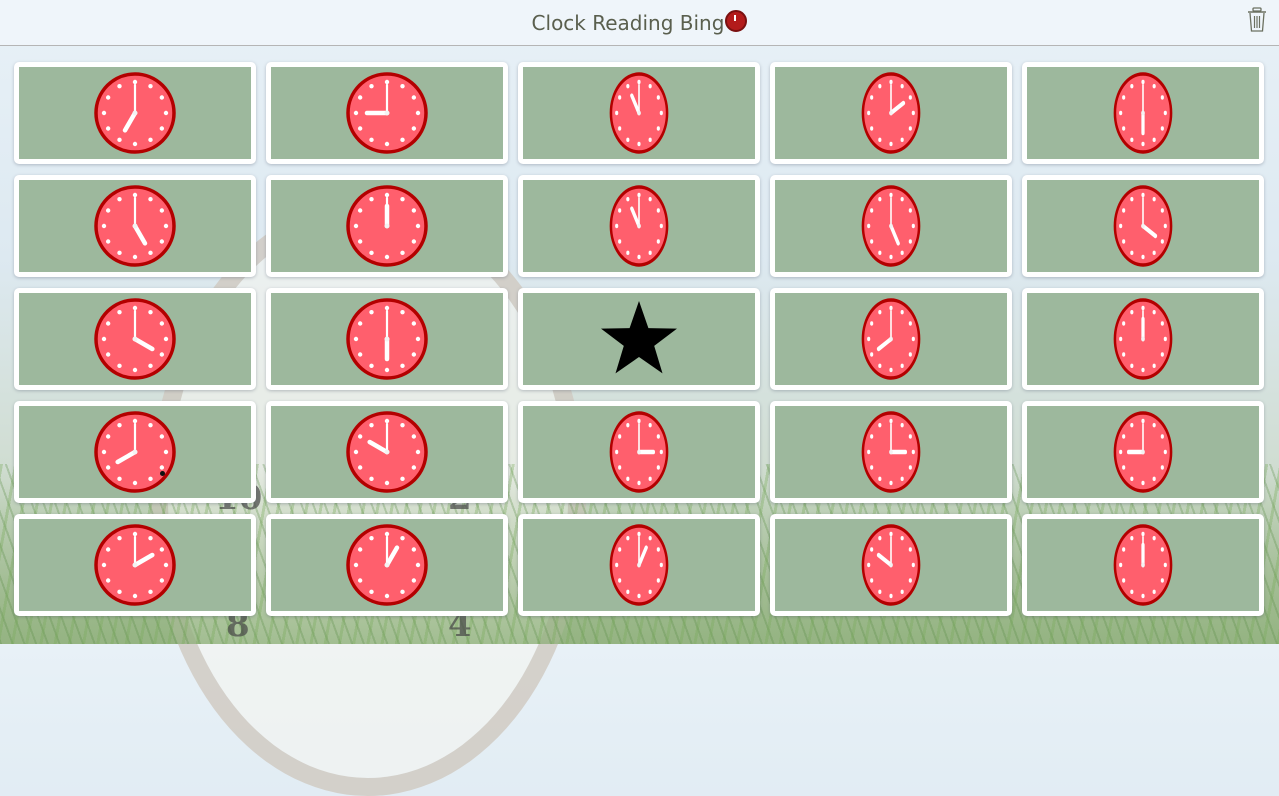 Image resolution: width=1279 pixels, height=796 pixels. I want to click on marker-dot, so click(162, 473).